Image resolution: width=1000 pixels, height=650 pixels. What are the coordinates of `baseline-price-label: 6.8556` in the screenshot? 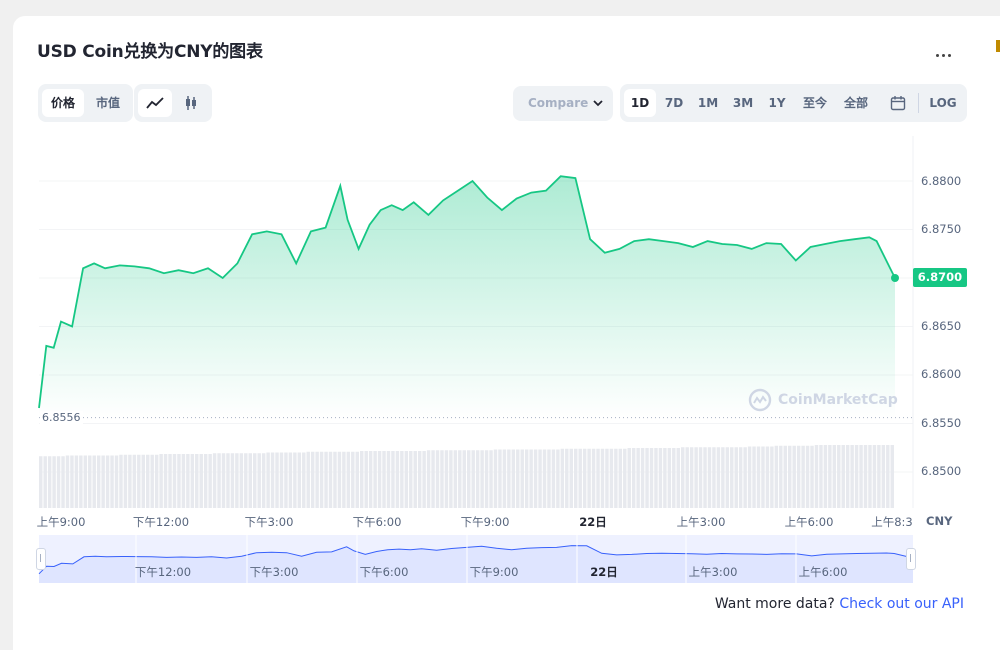 It's located at (61, 417).